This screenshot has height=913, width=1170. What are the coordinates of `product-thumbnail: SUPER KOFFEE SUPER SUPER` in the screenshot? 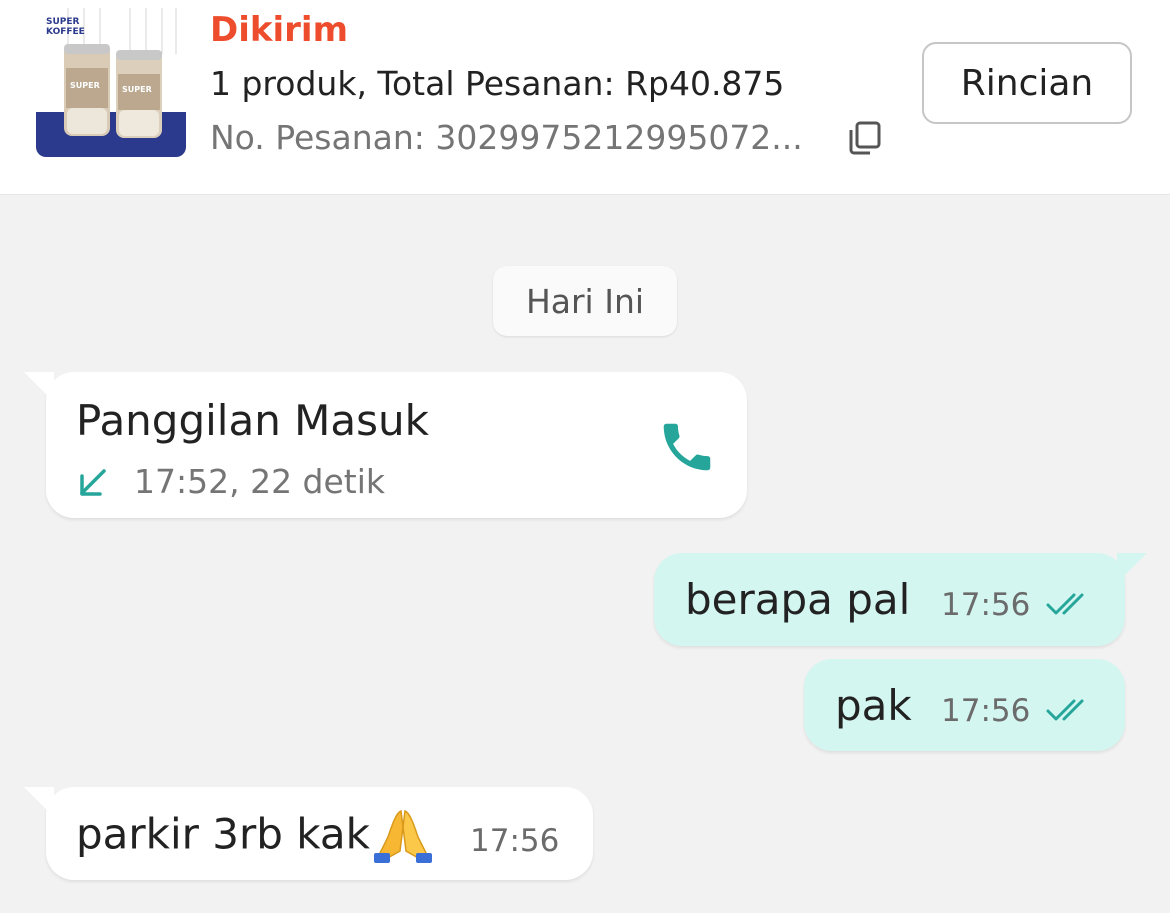 It's located at (111, 82).